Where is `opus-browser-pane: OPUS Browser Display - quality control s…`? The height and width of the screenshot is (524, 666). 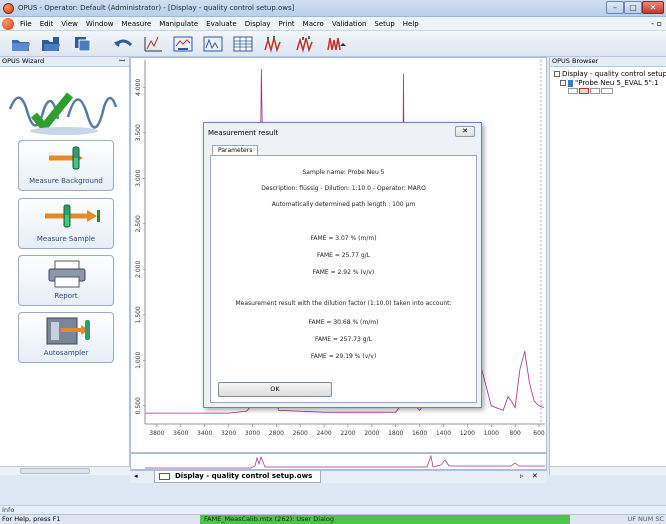 opus-browser-pane: OPUS Browser Display - quality control s… is located at coordinates (607, 266).